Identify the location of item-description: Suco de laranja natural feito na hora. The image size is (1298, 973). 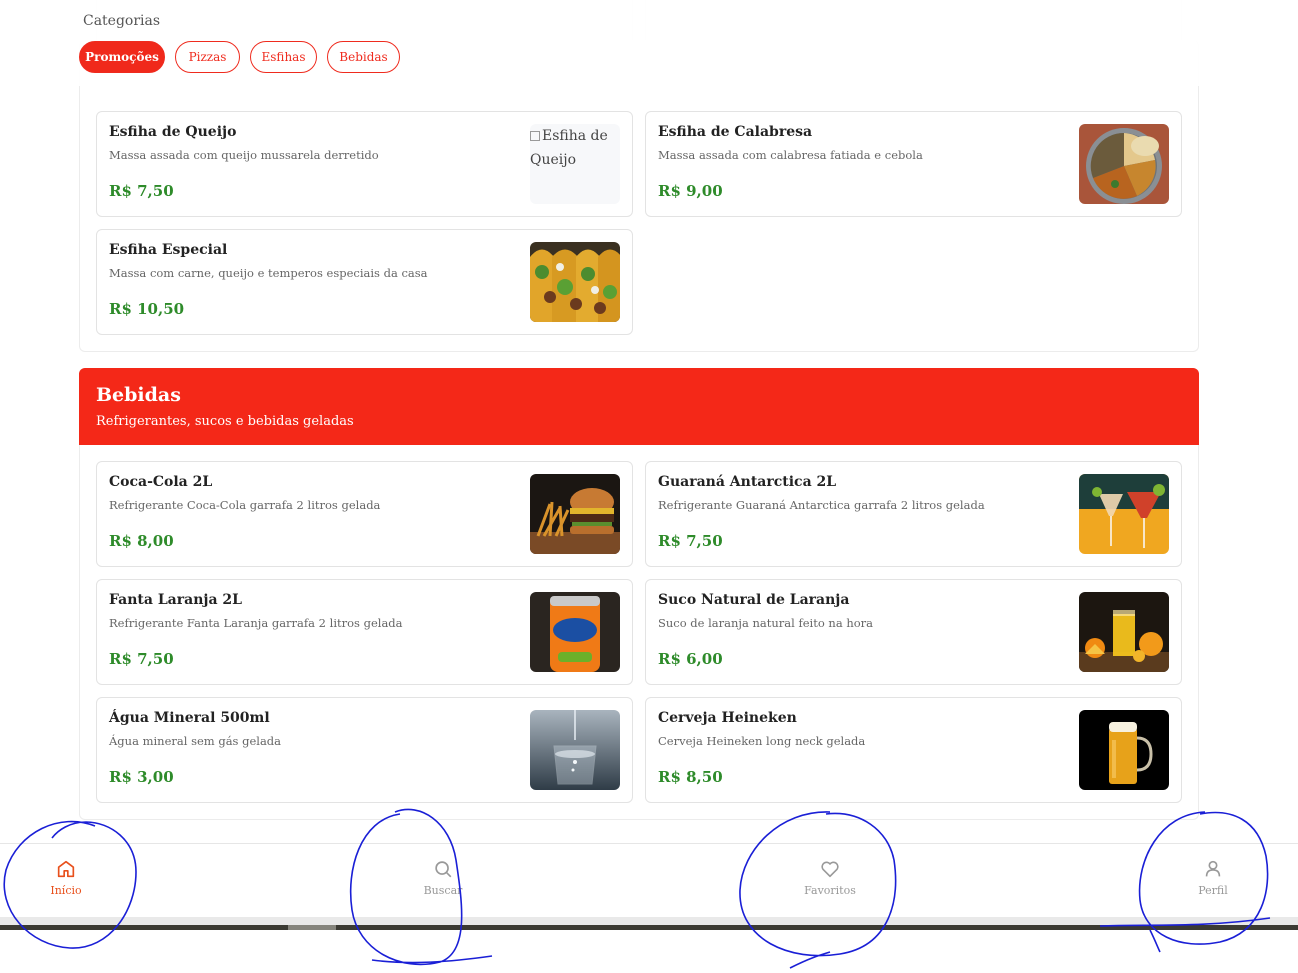
(766, 623).